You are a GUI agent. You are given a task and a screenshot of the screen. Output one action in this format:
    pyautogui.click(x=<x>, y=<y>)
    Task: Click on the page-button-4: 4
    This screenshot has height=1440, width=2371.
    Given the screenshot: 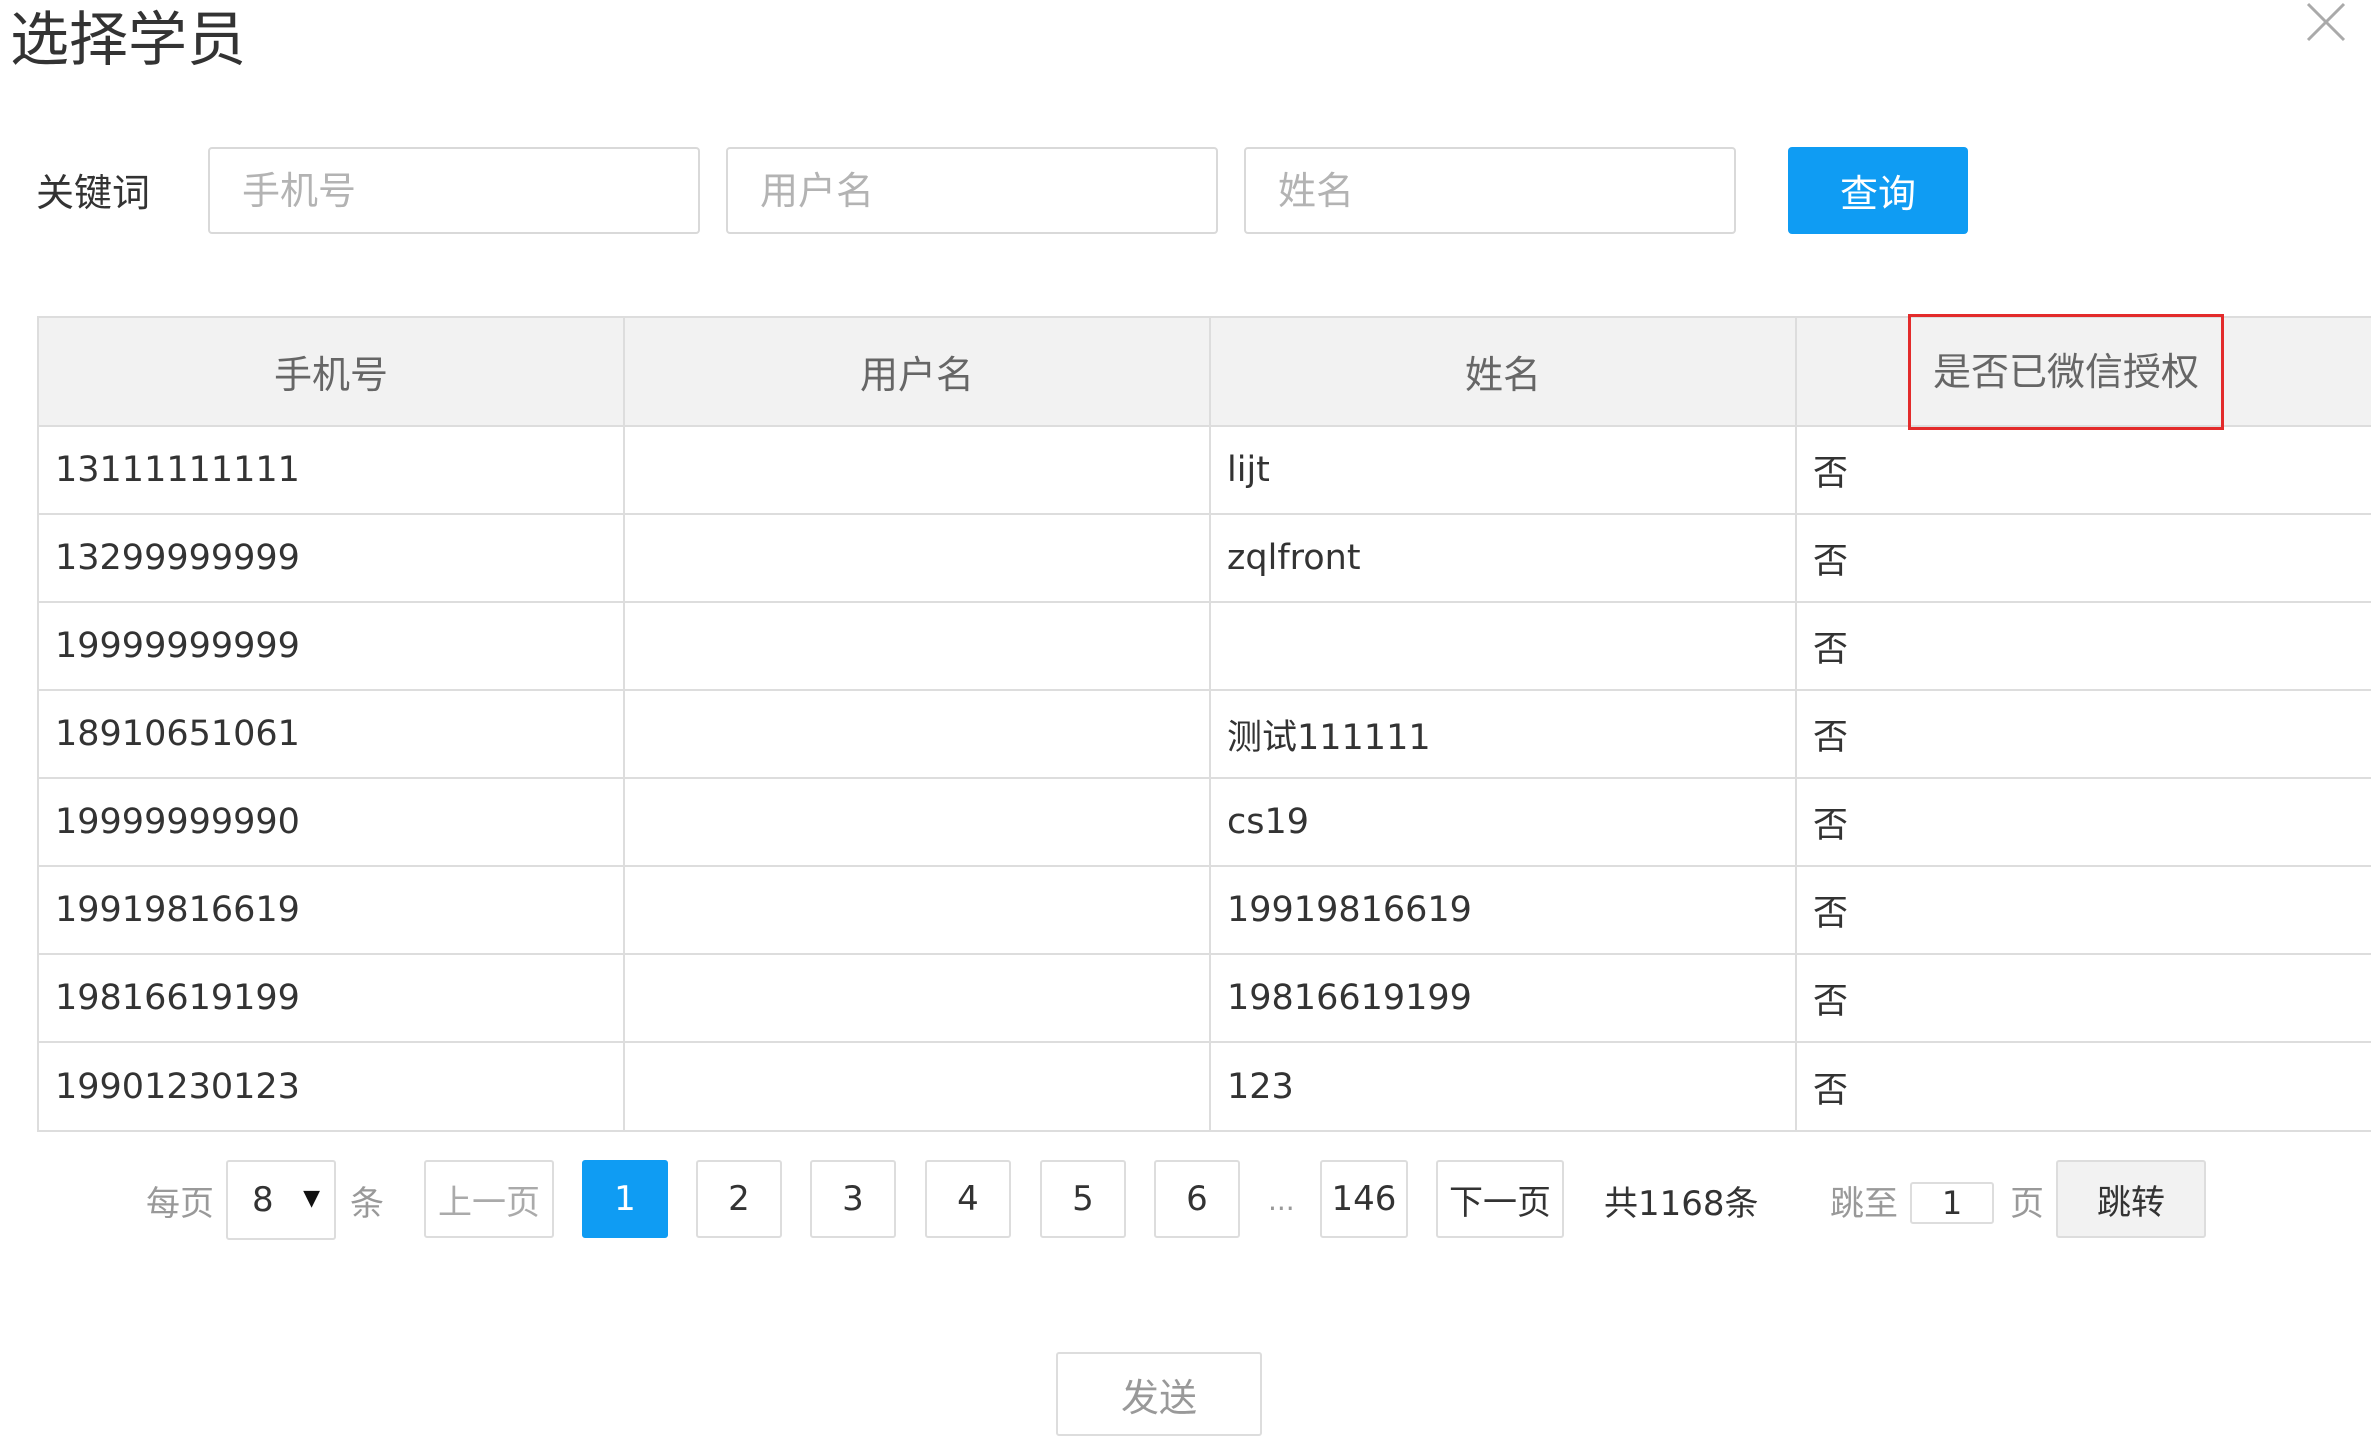 What is the action you would take?
    pyautogui.click(x=968, y=1199)
    